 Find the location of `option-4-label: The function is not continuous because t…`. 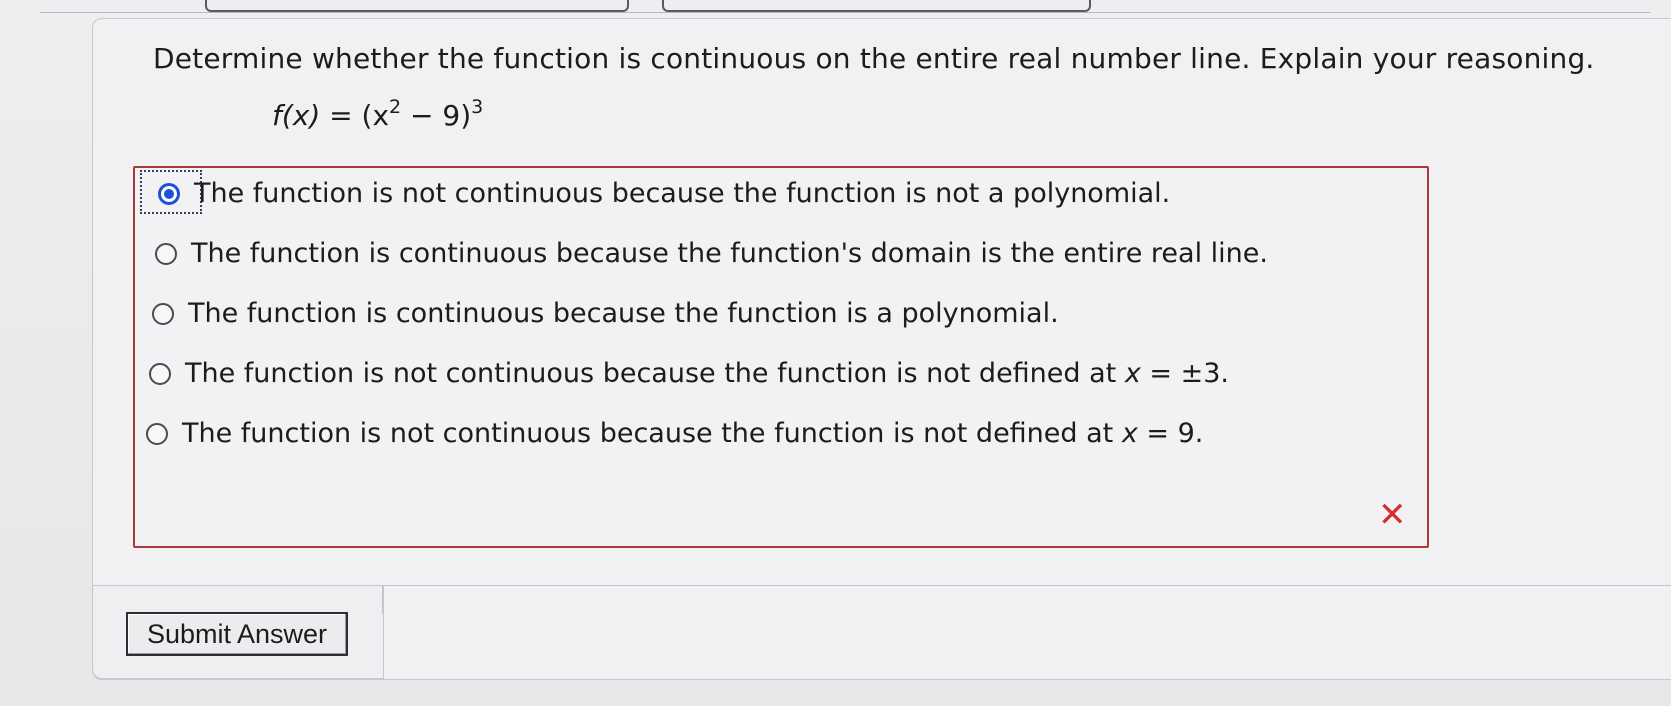

option-4-label: The function is not continuous because t… is located at coordinates (707, 373).